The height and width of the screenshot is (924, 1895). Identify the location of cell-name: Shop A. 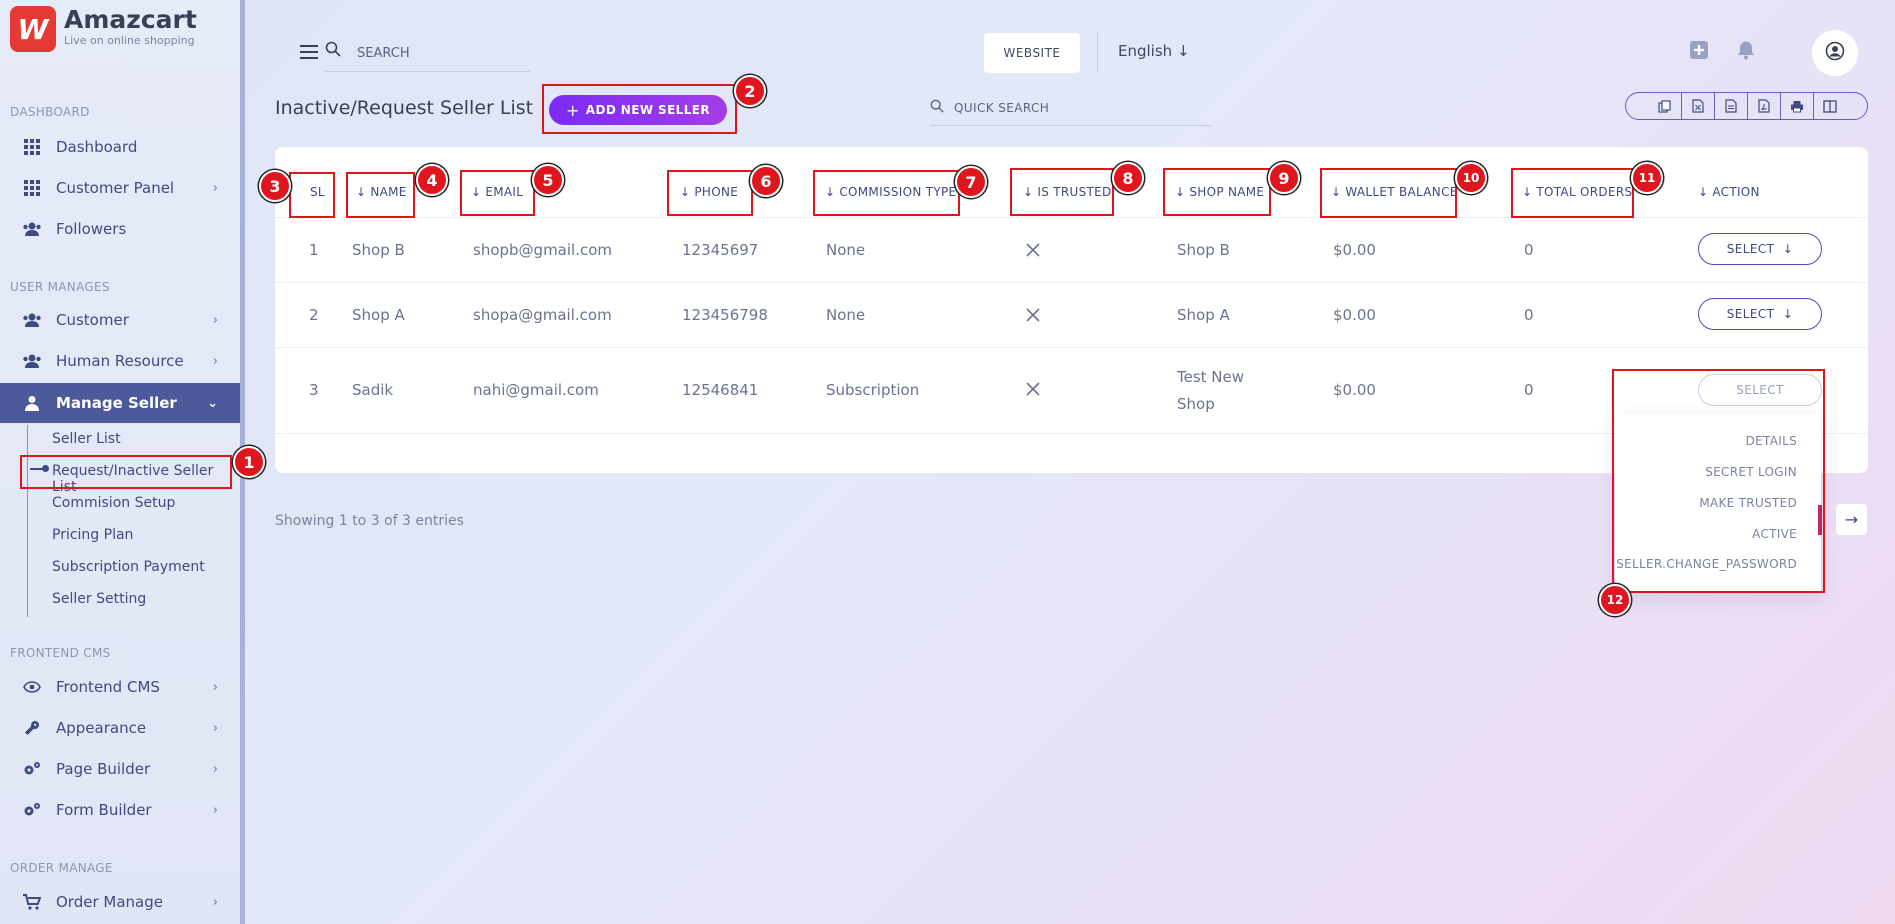
(378, 315).